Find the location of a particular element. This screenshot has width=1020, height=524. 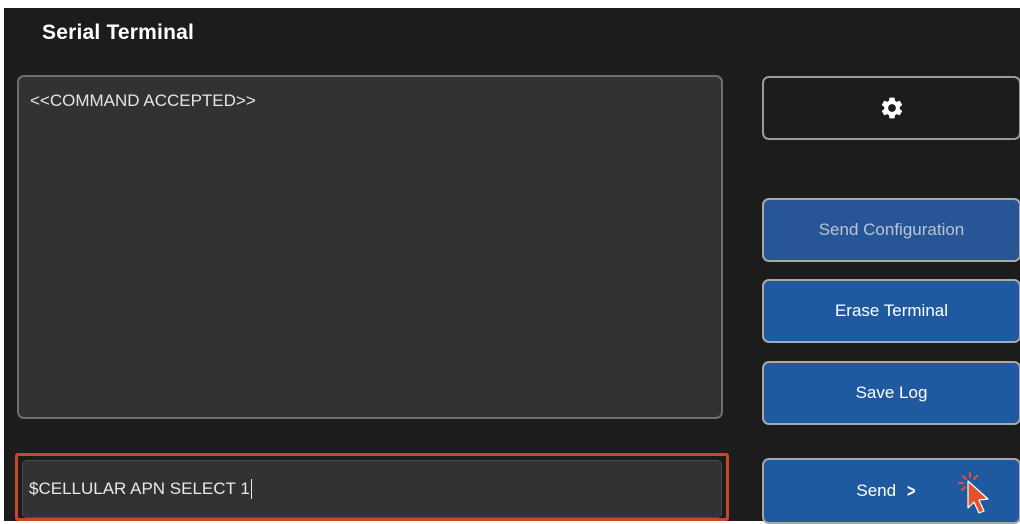

save-log-button: Save Log is located at coordinates (891, 393).